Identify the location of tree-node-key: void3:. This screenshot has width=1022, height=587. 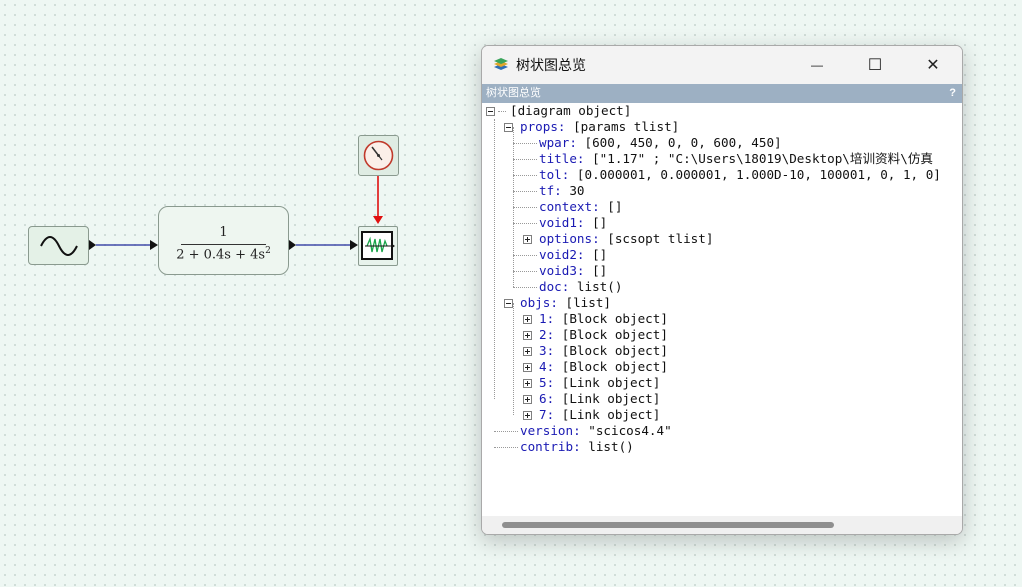
(562, 270).